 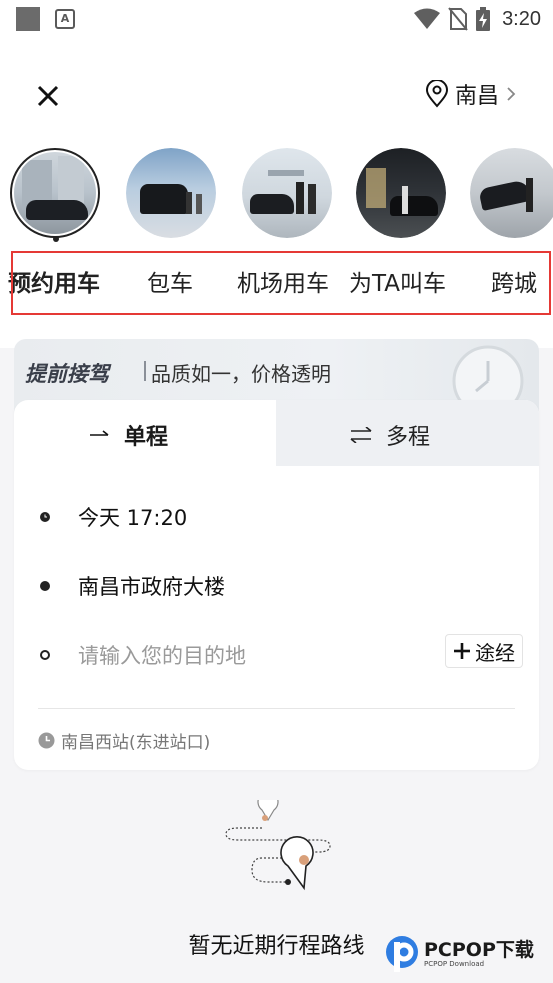 I want to click on pickup-location: 南昌市政府大楼, so click(x=151, y=587).